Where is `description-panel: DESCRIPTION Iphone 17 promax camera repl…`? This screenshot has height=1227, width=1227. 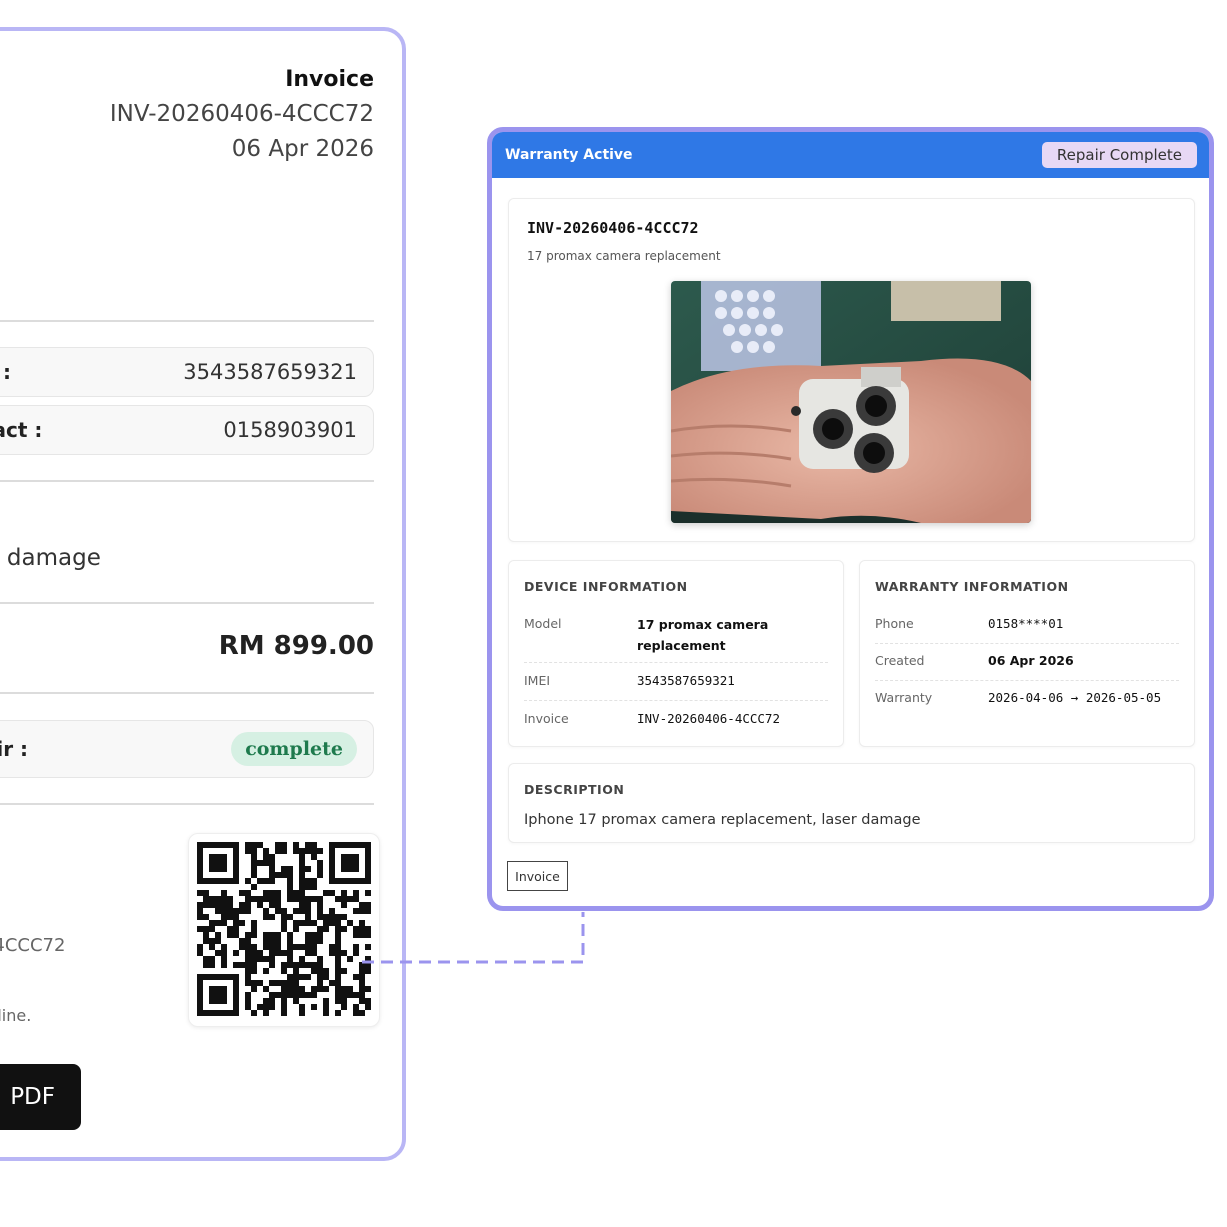
description-panel: DESCRIPTION Iphone 17 promax camera repl… is located at coordinates (851, 803).